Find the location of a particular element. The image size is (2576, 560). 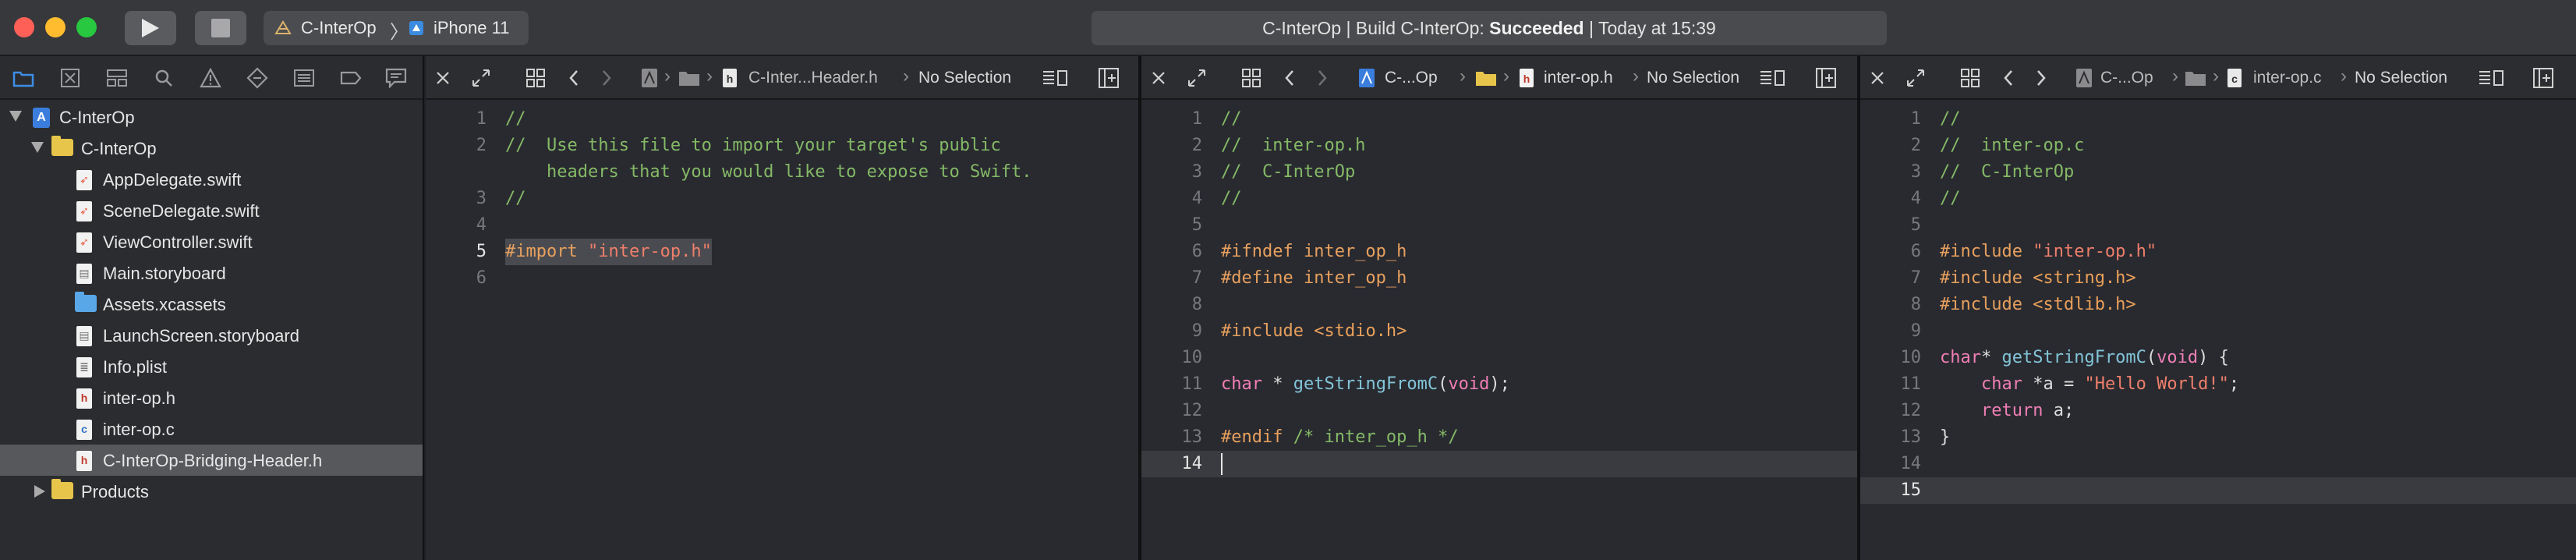

code-line: 12 return a; is located at coordinates (2218, 411).